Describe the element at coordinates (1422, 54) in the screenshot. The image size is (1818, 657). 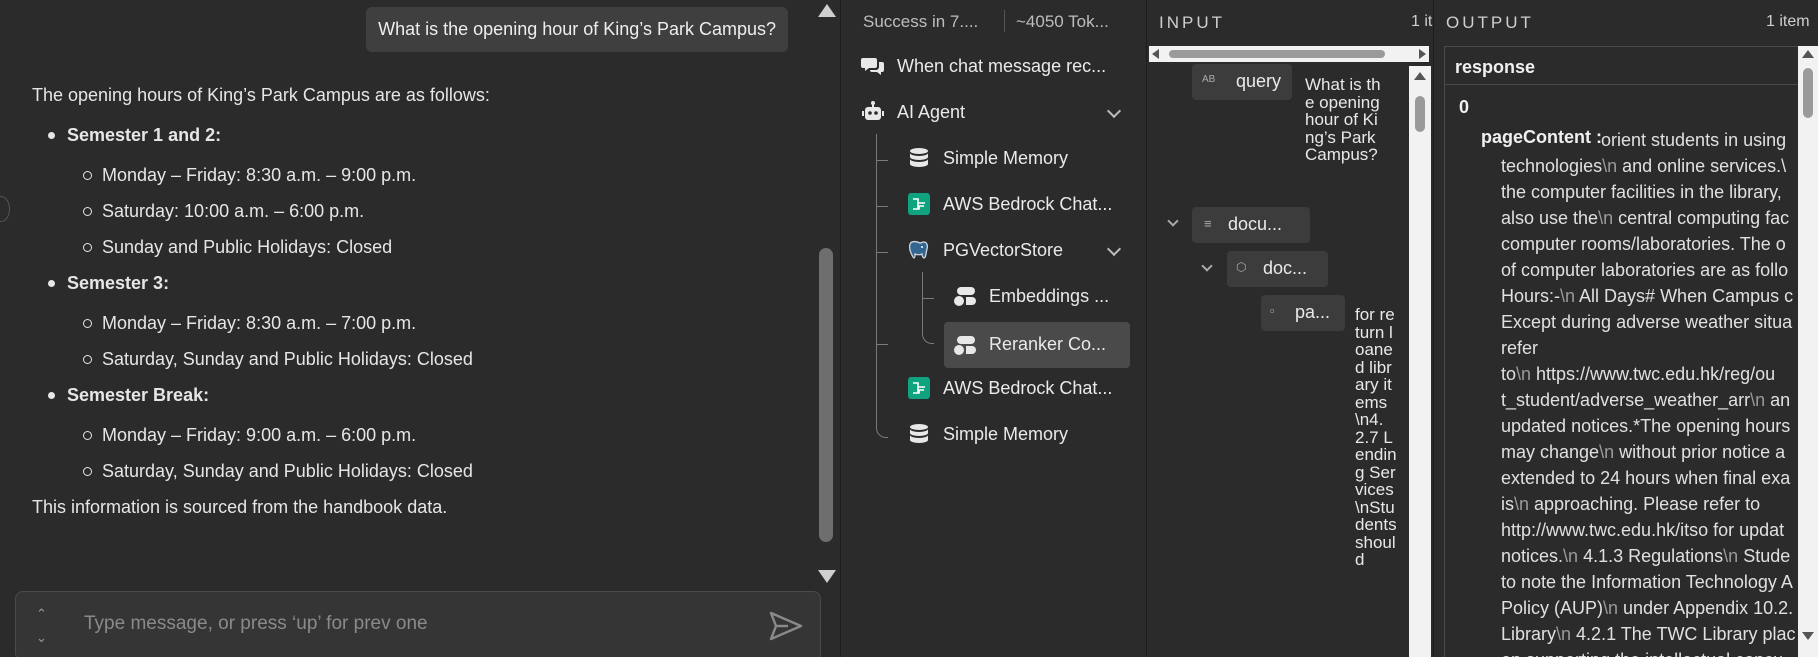
I see `scroll-right-arrow` at that location.